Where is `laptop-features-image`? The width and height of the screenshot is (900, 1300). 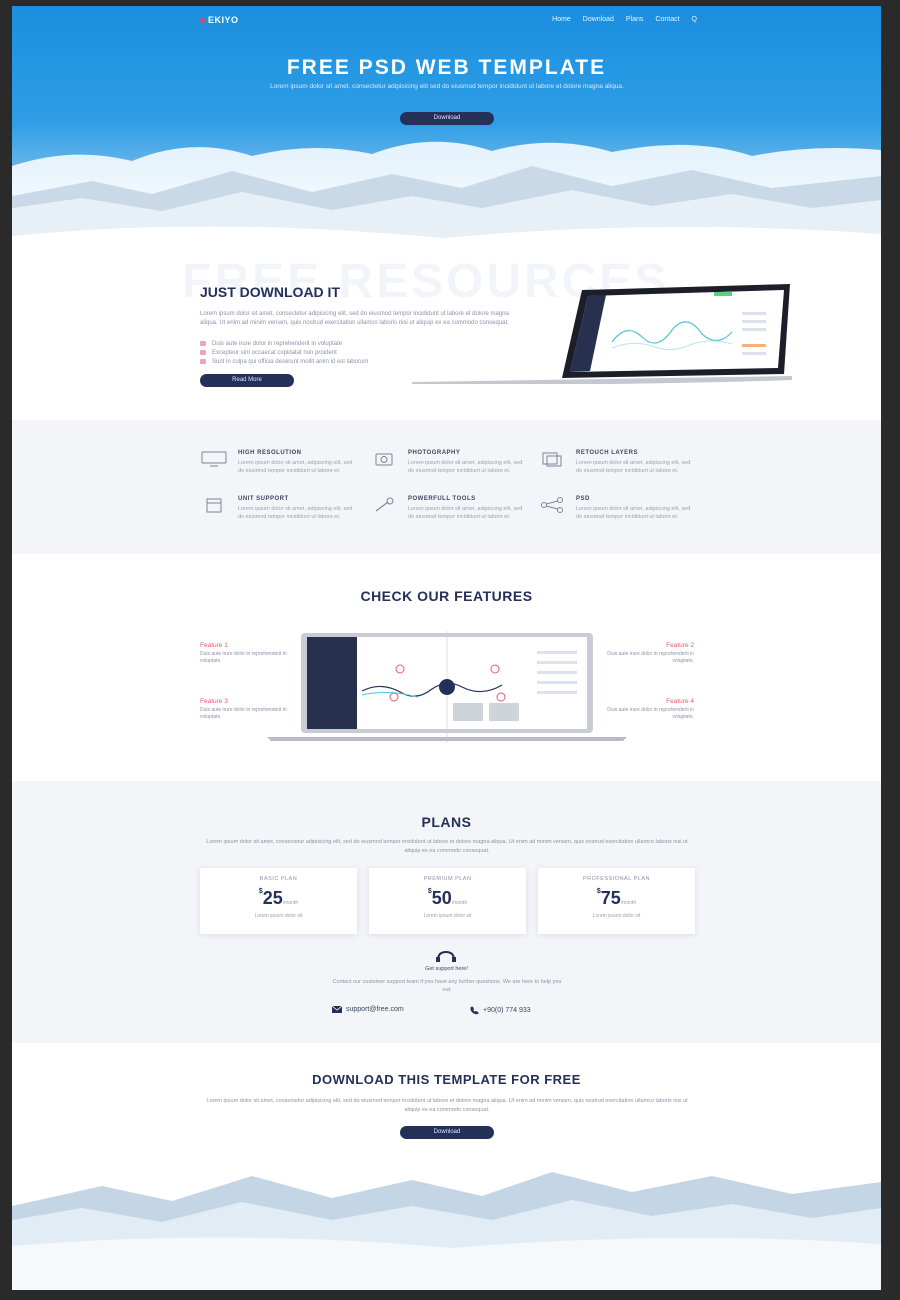
laptop-features-image is located at coordinates (447, 687).